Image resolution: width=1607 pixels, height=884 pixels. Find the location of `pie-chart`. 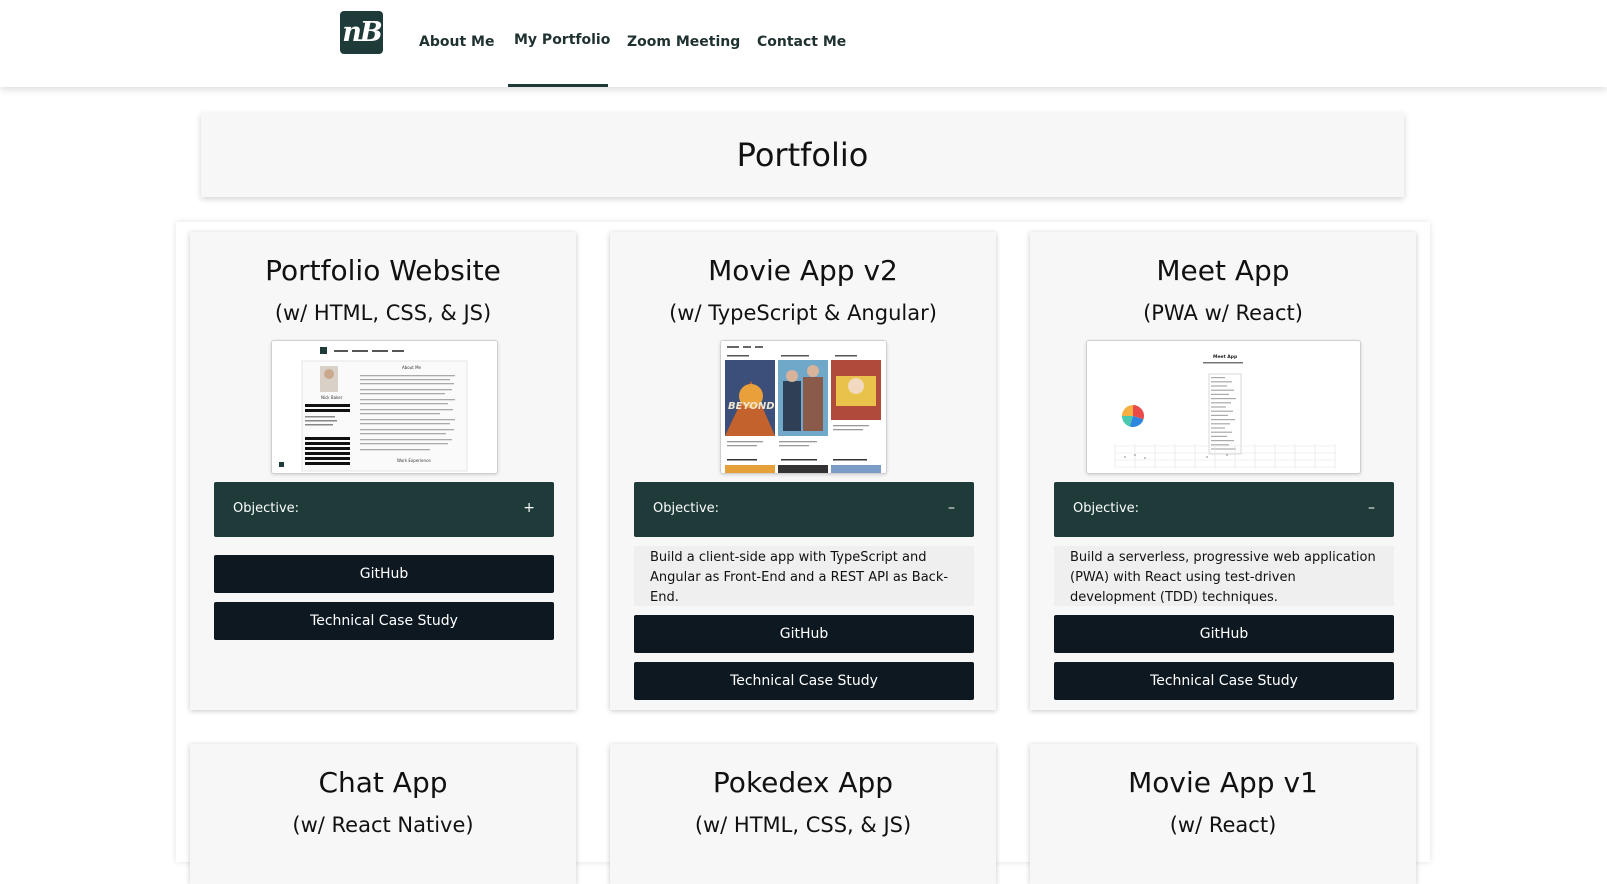

pie-chart is located at coordinates (1133, 416).